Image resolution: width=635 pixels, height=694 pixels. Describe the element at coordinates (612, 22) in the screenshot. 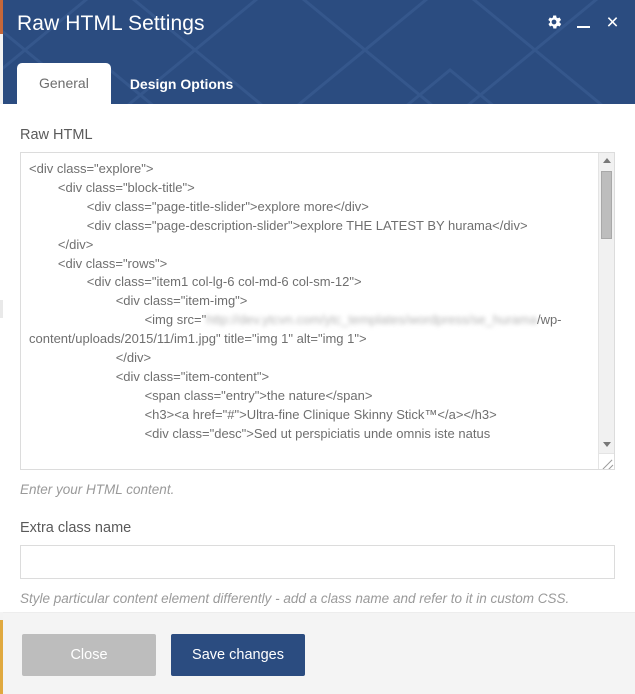

I see `close-icon: ×` at that location.